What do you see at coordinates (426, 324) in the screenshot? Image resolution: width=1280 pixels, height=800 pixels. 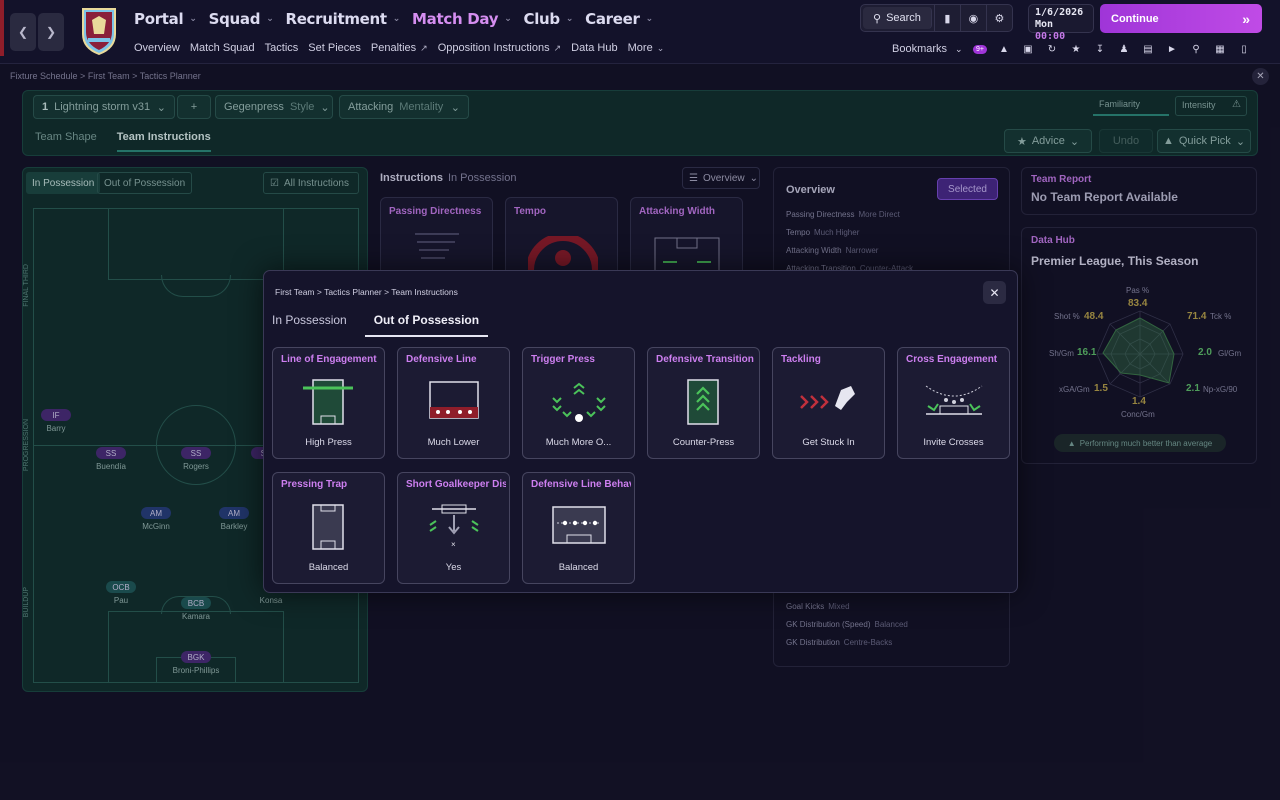 I see `modal-tab-out-of-possession: Out of Possession` at bounding box center [426, 324].